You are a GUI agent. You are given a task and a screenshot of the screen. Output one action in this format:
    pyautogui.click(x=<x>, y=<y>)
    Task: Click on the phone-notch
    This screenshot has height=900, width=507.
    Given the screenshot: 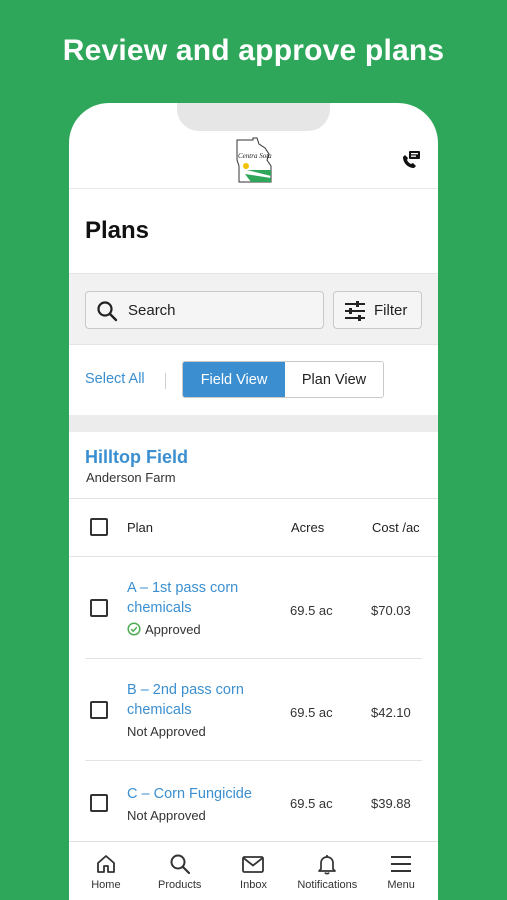 What is the action you would take?
    pyautogui.click(x=253, y=117)
    